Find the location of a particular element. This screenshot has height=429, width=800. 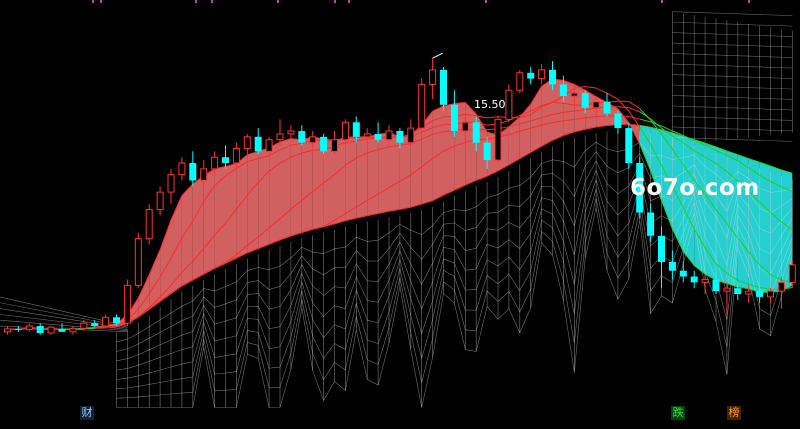

peak-price-label: 15.50 is located at coordinates (490, 104).